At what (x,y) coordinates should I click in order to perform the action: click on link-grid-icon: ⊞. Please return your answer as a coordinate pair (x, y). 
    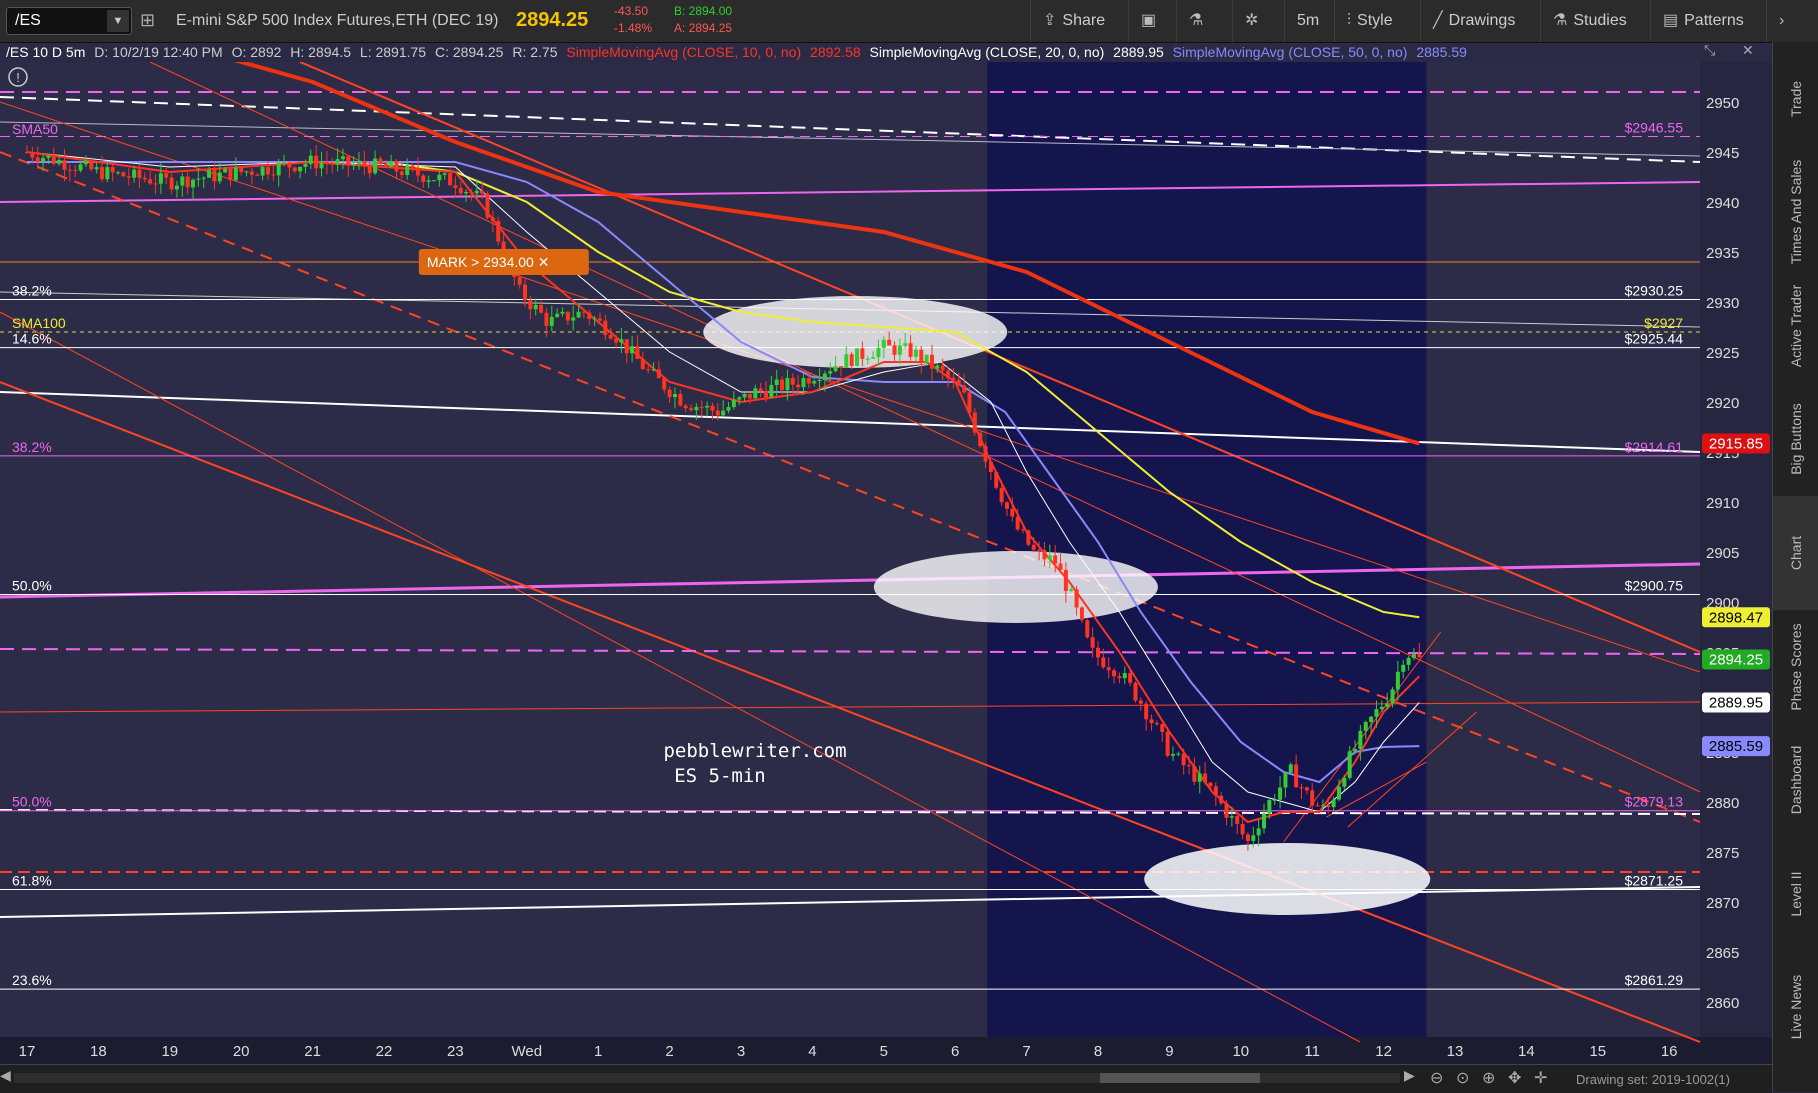
    Looking at the image, I should click on (147, 20).